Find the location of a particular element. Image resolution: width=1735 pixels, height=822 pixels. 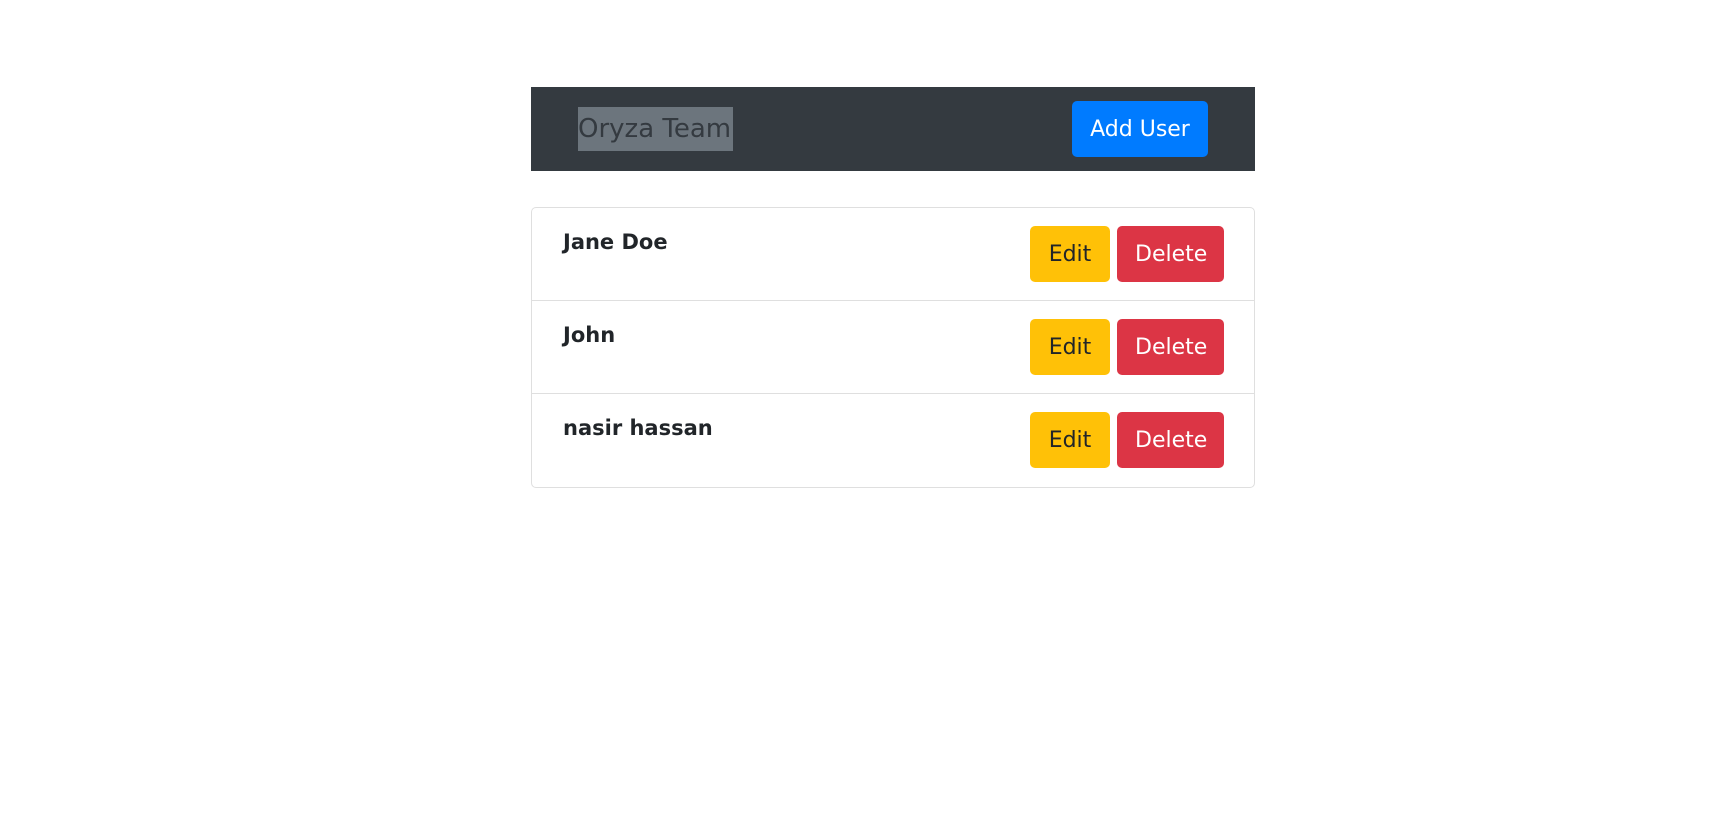

list-item: John Edit Delete is located at coordinates (893, 347).